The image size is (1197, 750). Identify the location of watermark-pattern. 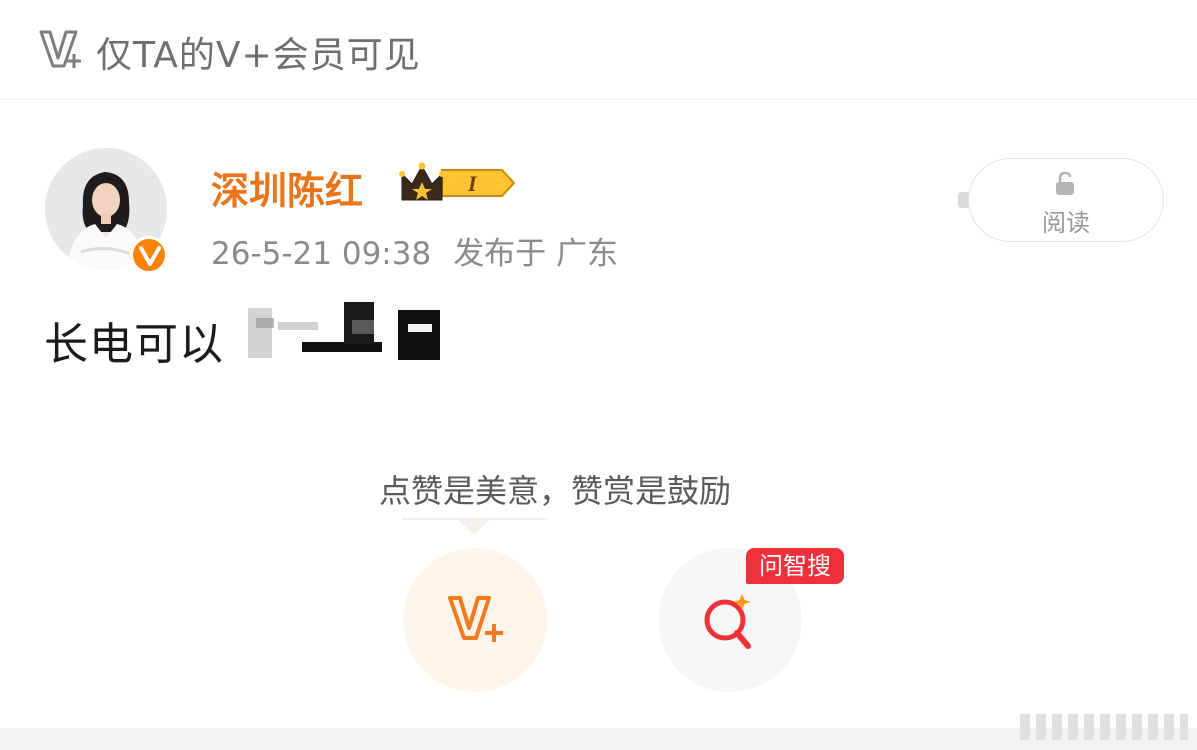
(1104, 727).